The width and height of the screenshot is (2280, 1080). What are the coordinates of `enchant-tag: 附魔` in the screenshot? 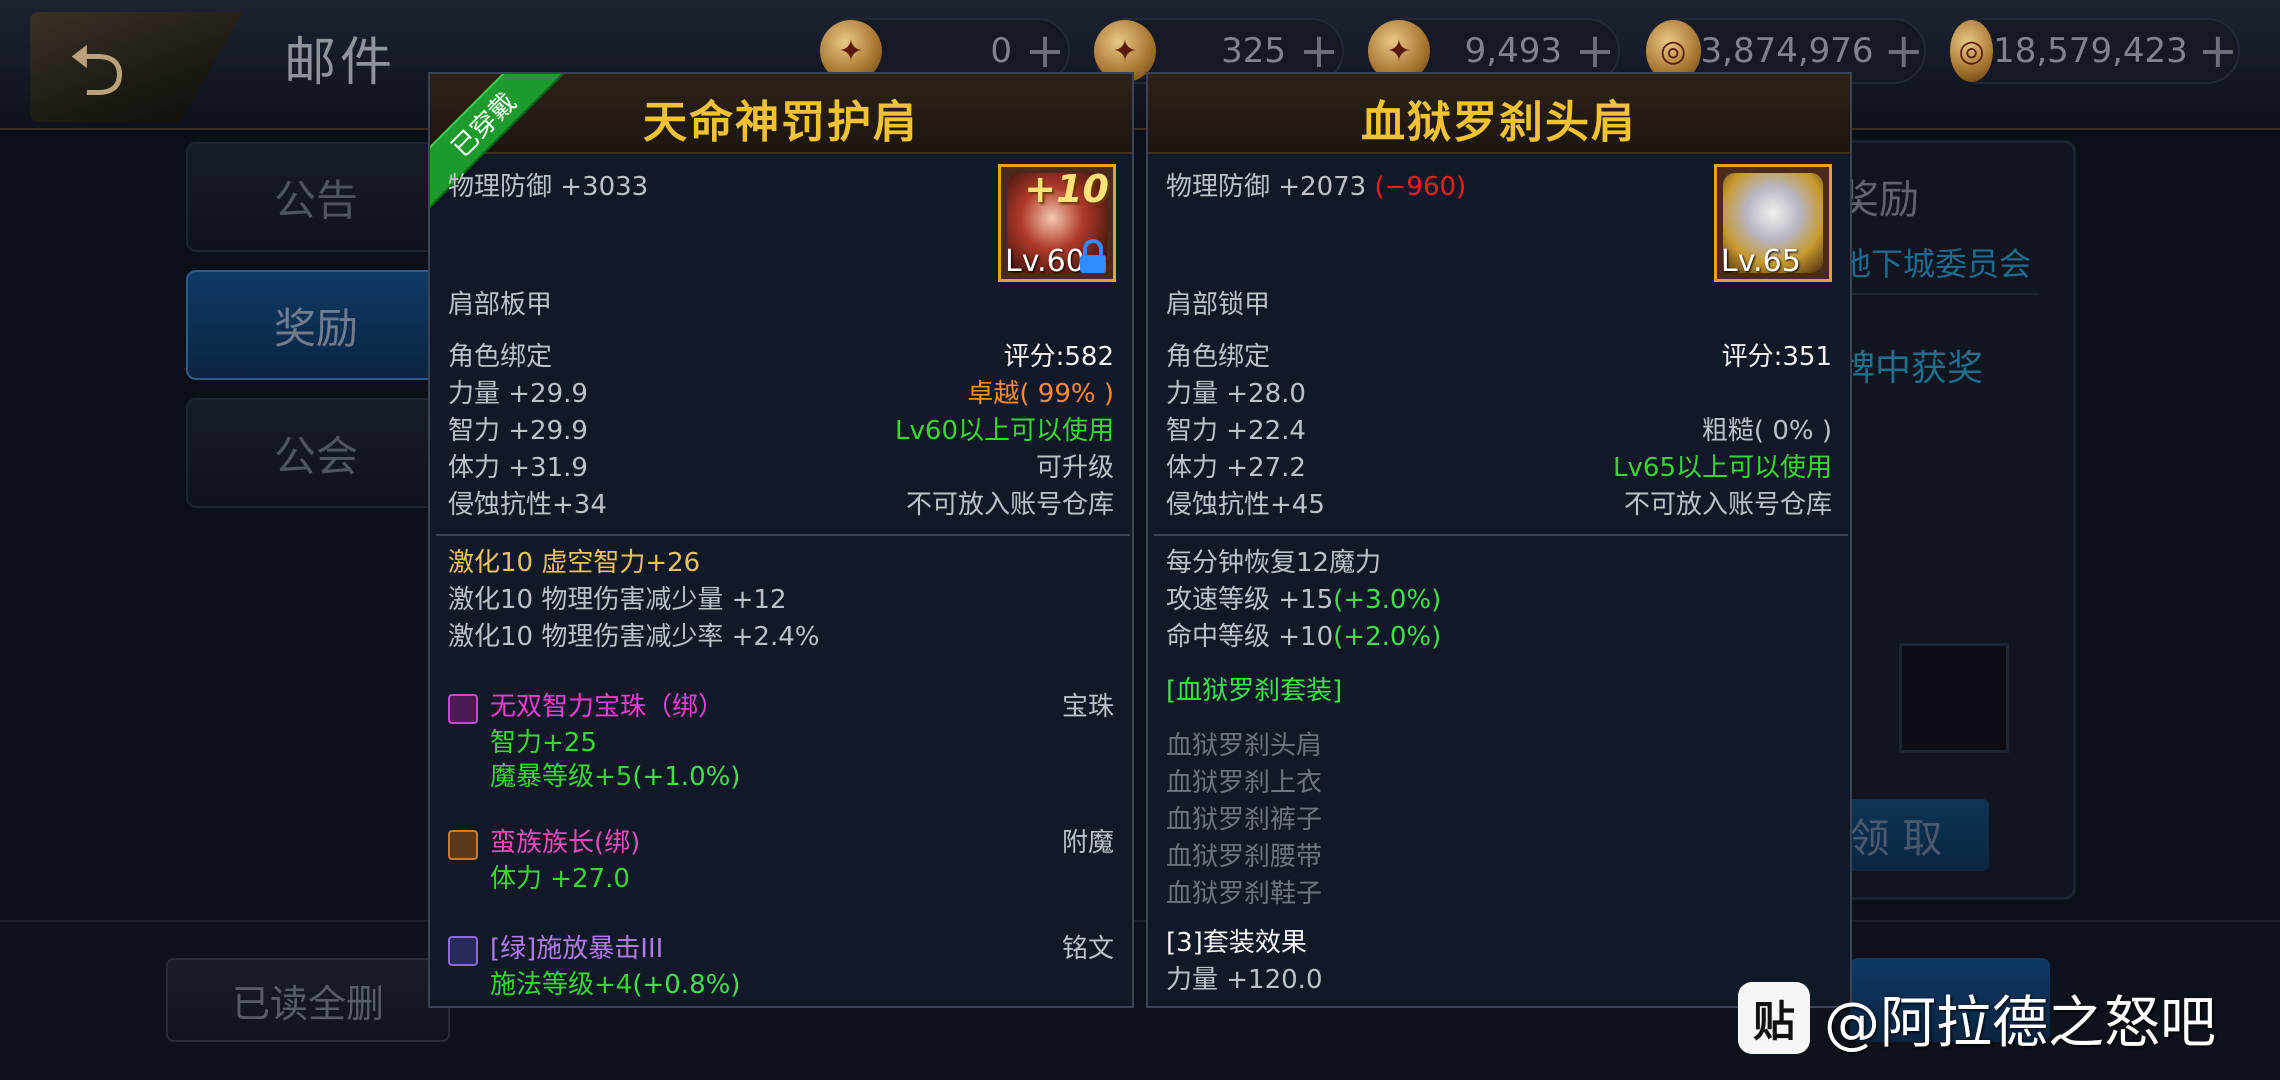 It's located at (1087, 843).